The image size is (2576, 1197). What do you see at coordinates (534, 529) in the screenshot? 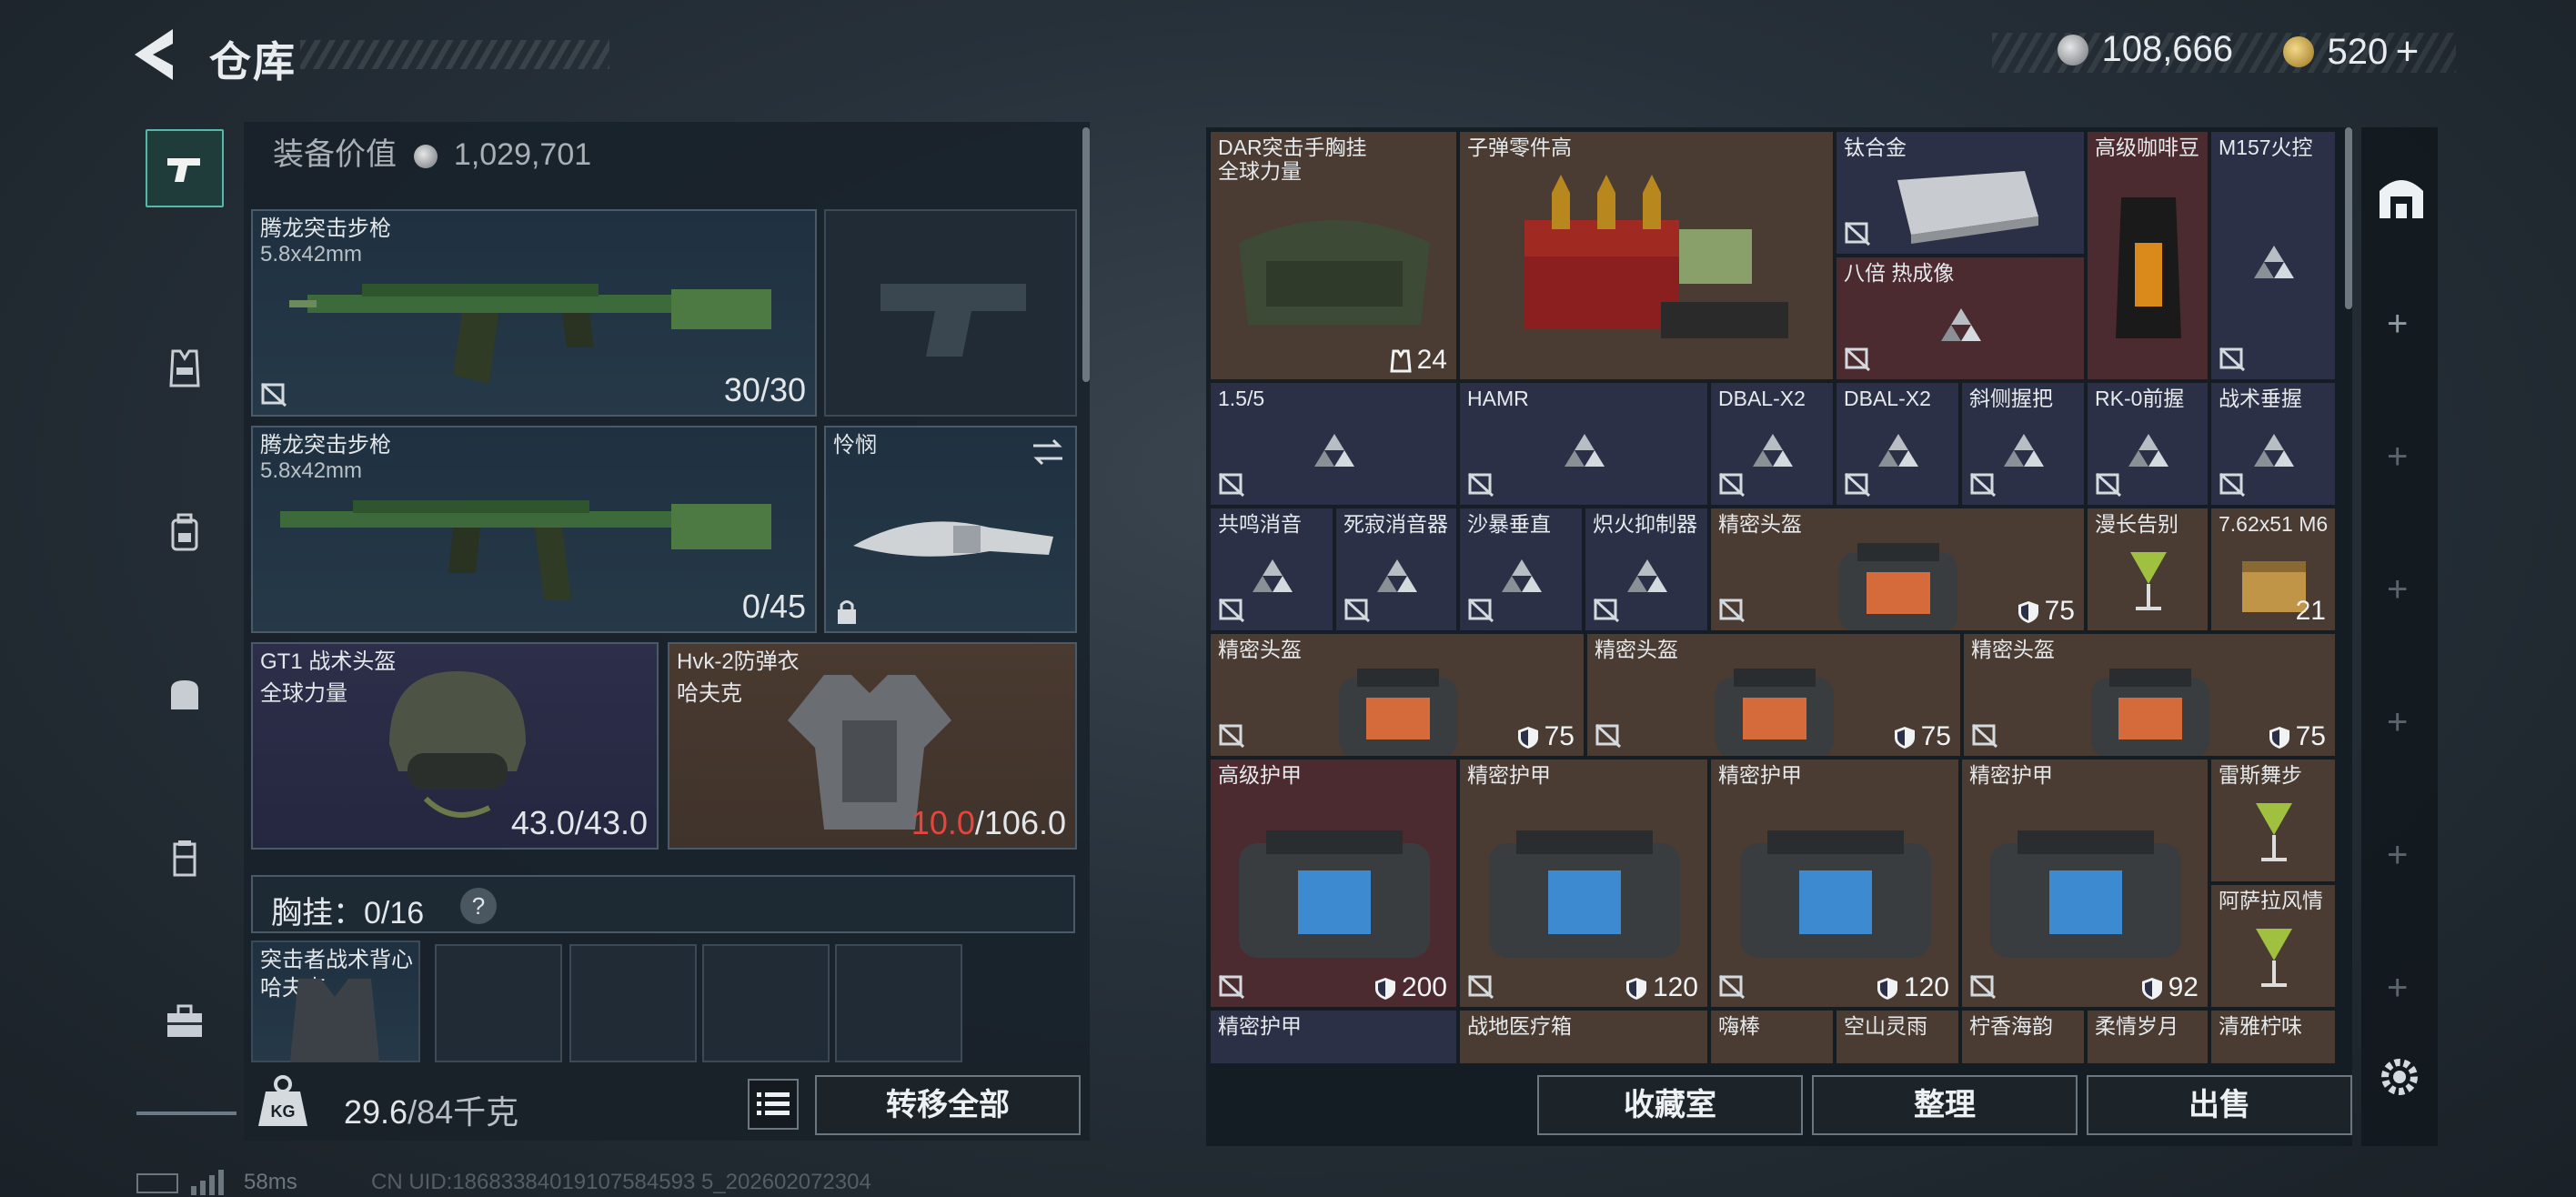
I see `secondary-weapon-slot: 腾龙突击步枪 5.8x42mm 0/45` at bounding box center [534, 529].